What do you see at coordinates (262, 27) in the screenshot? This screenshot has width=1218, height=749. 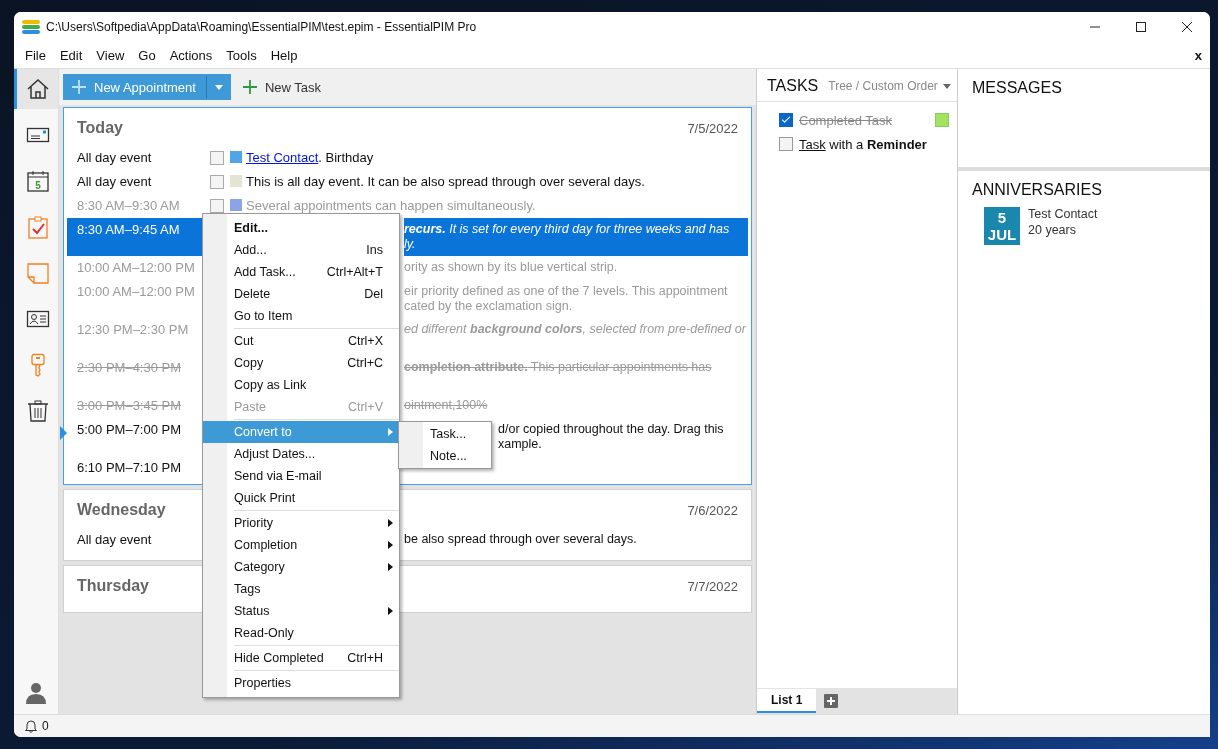 I see `window-title: C:\Users\Softpedia\AppData\Roaming\EssentialPIM\test.epim - EssentialPIM Pro` at bounding box center [262, 27].